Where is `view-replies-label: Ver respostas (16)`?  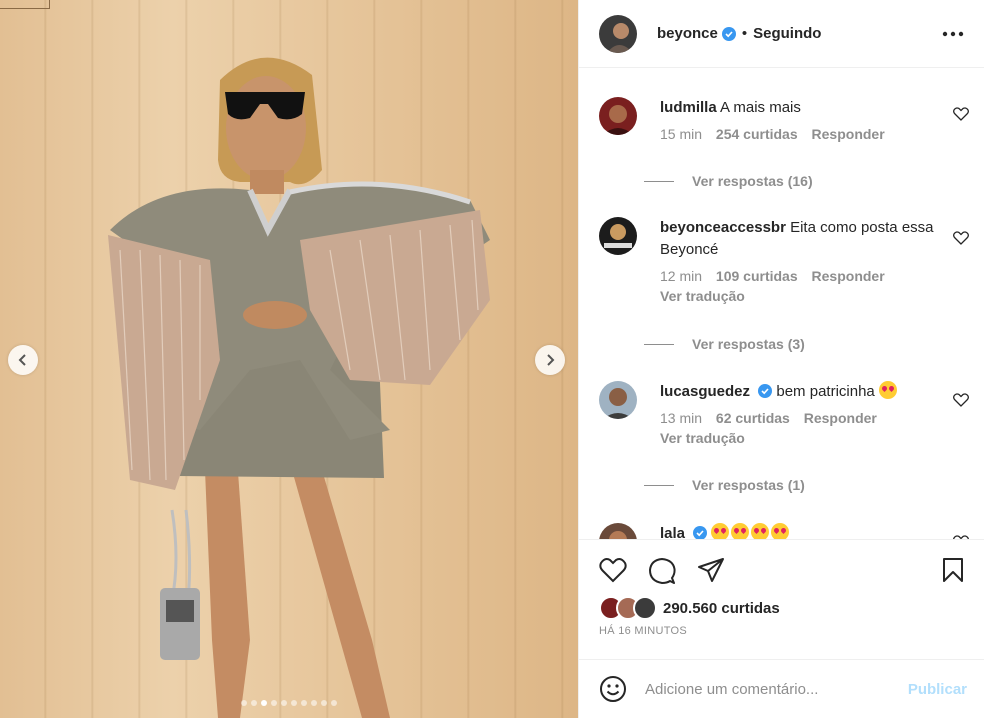 view-replies-label: Ver respostas (16) is located at coordinates (752, 181).